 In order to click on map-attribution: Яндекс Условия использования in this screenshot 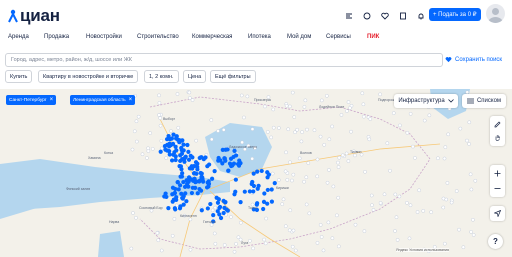, I will do `click(422, 250)`.